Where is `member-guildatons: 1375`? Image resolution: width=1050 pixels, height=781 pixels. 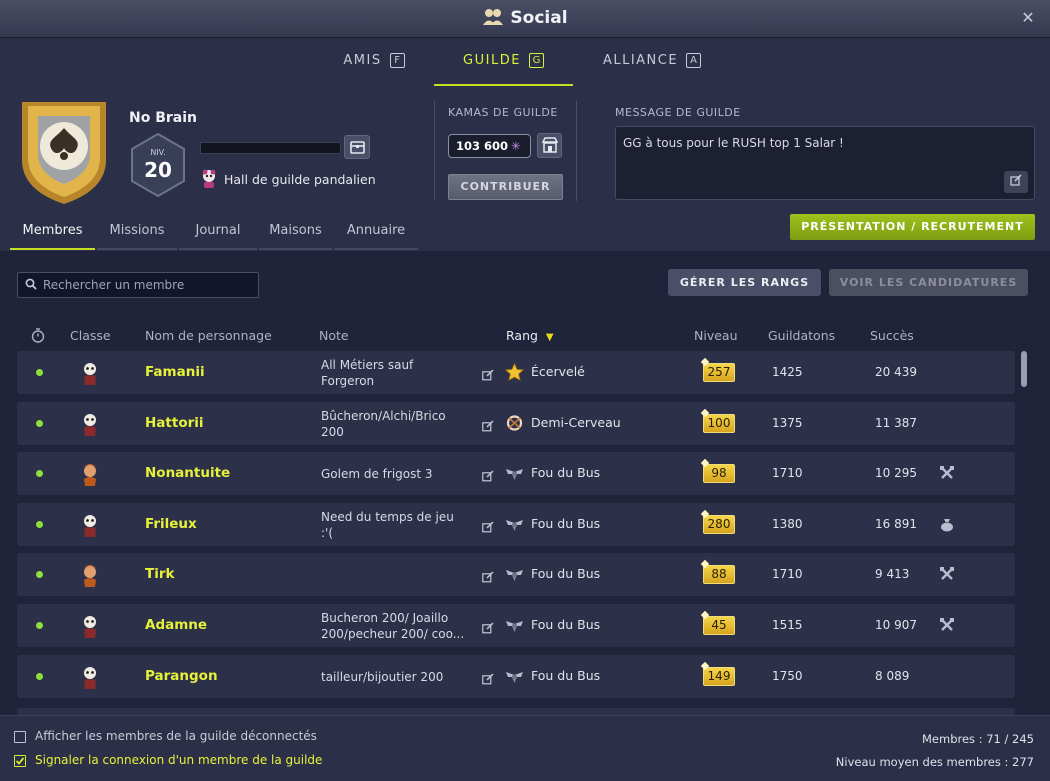 member-guildatons: 1375 is located at coordinates (787, 422).